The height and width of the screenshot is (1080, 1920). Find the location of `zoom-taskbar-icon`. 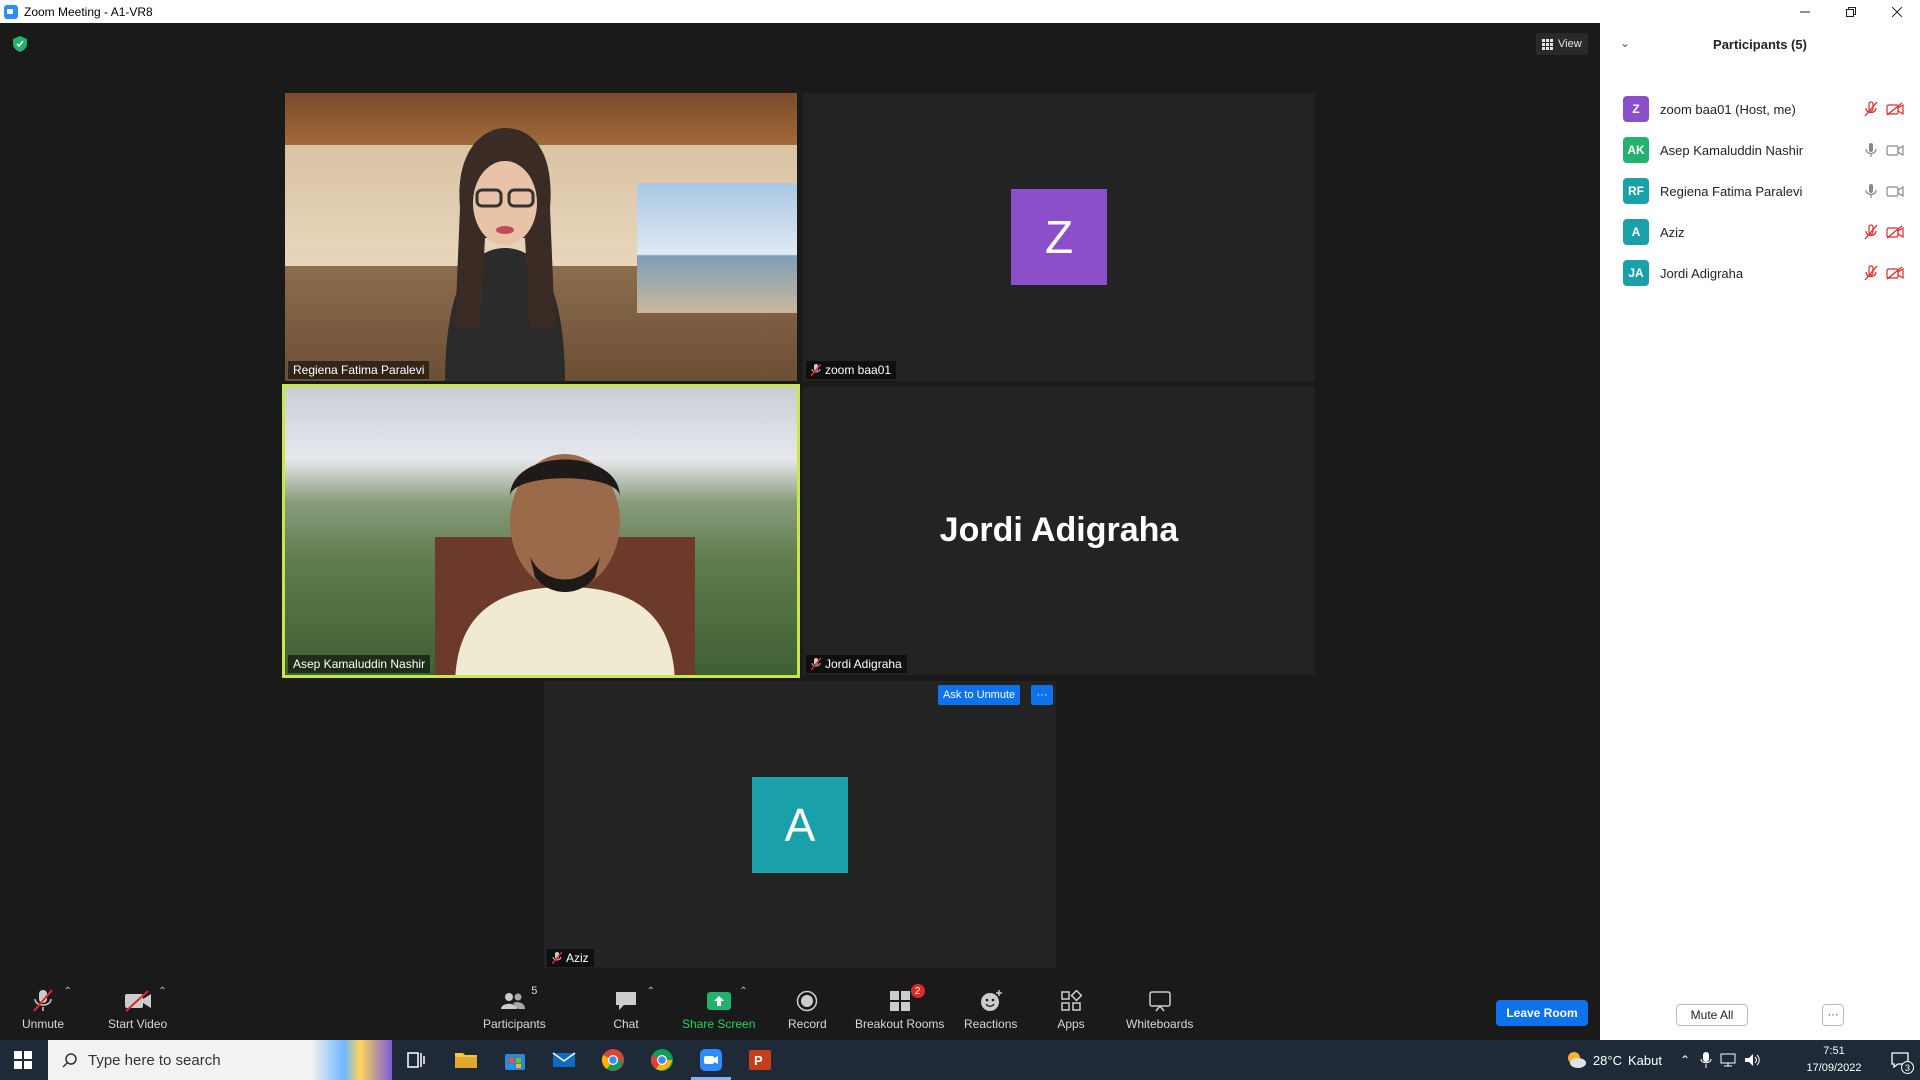

zoom-taskbar-icon is located at coordinates (711, 1060).